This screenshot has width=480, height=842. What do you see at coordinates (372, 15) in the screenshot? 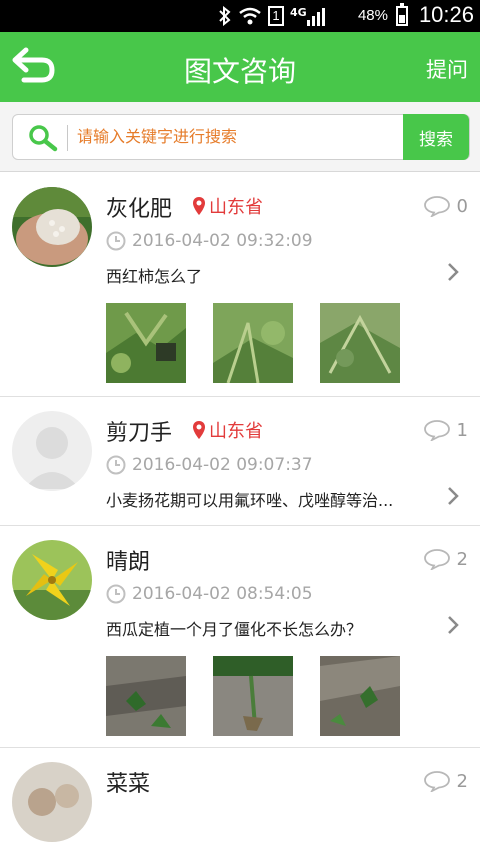
I see `battery-percent: 48%` at bounding box center [372, 15].